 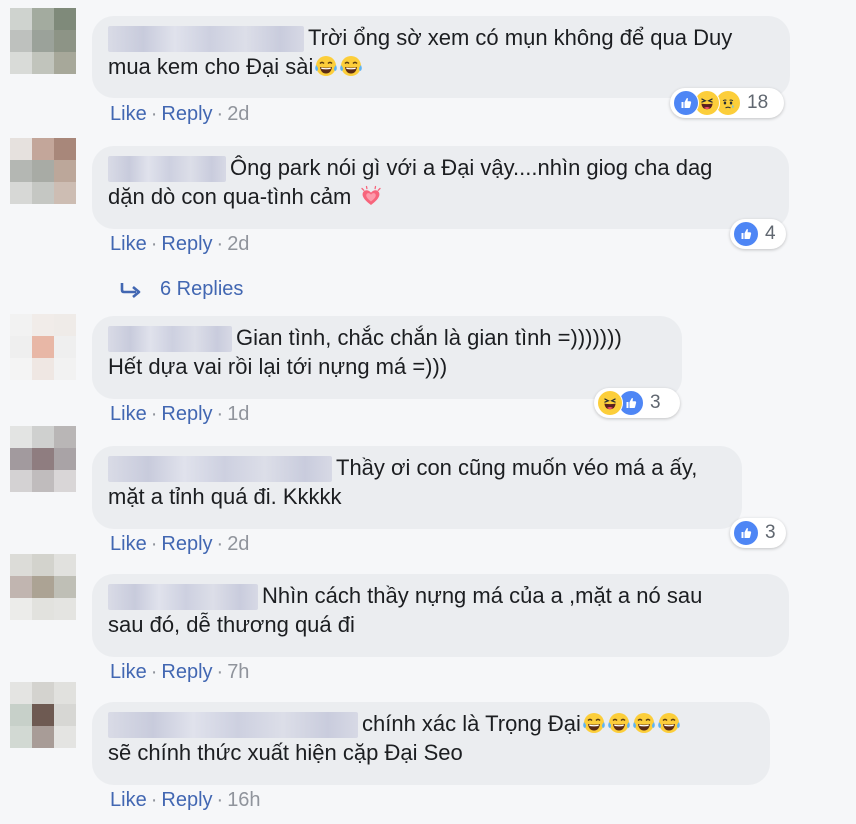 What do you see at coordinates (278, 367) in the screenshot?
I see `comment-text-line-2: Hết dựa vai rồi lại tới nựng má =)))` at bounding box center [278, 367].